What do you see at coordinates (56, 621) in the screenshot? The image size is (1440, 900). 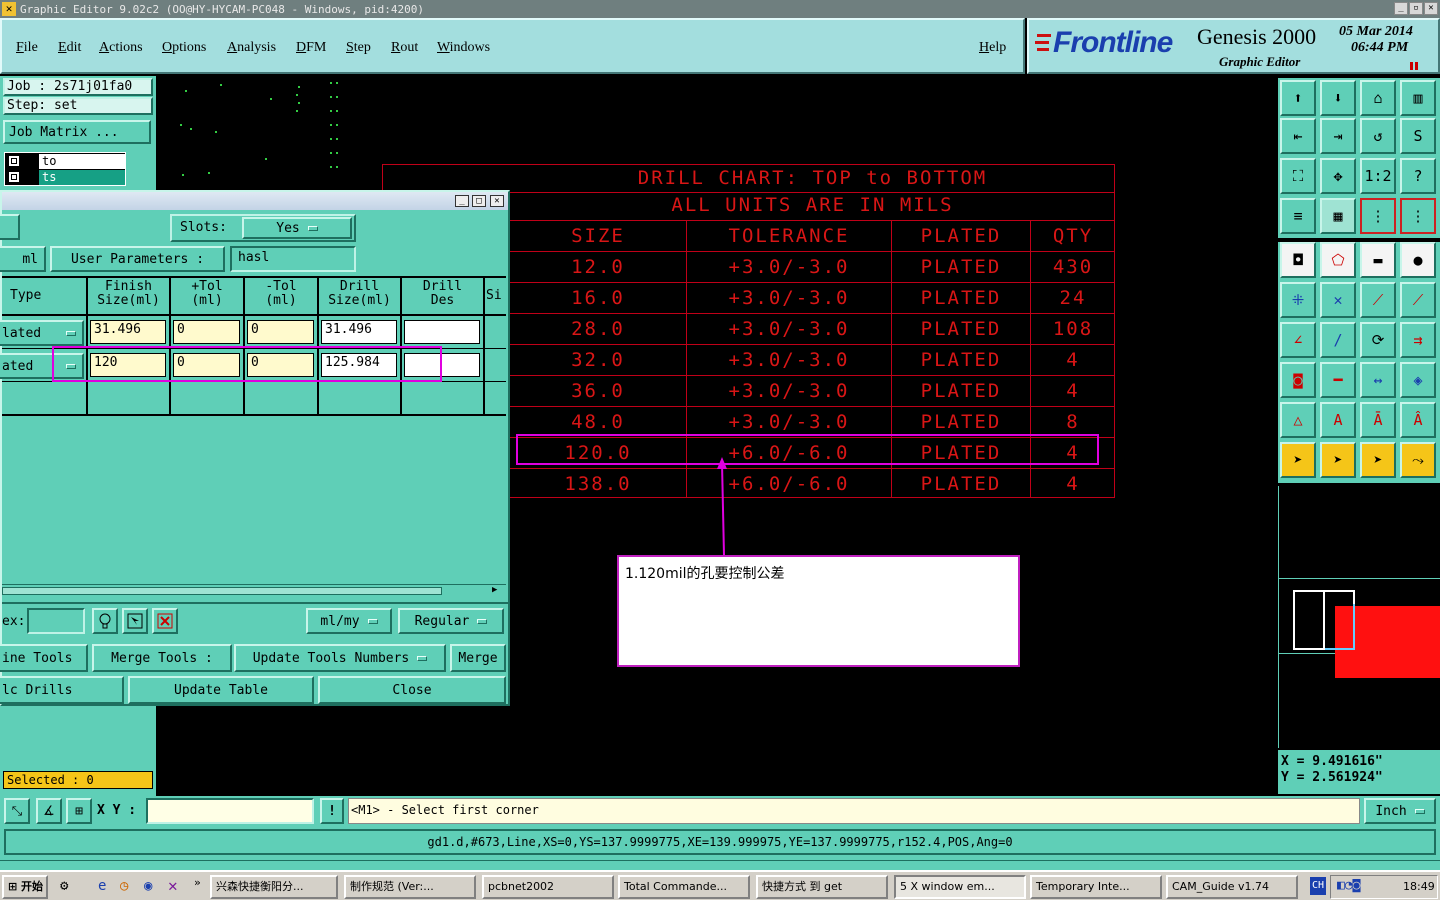 I see `index-field` at bounding box center [56, 621].